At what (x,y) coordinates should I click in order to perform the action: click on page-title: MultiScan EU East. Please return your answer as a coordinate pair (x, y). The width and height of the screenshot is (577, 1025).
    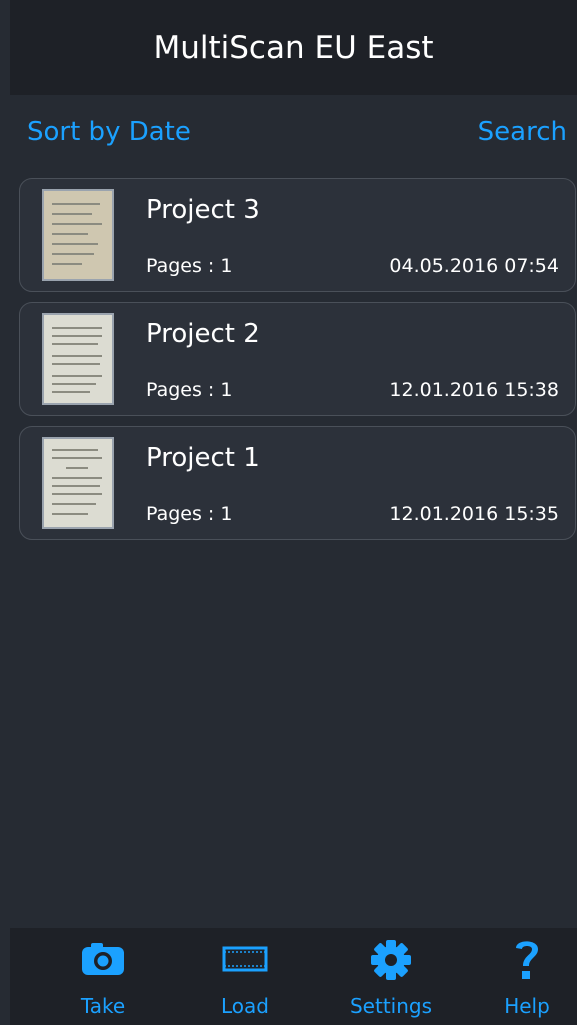
    Looking at the image, I should click on (293, 47).